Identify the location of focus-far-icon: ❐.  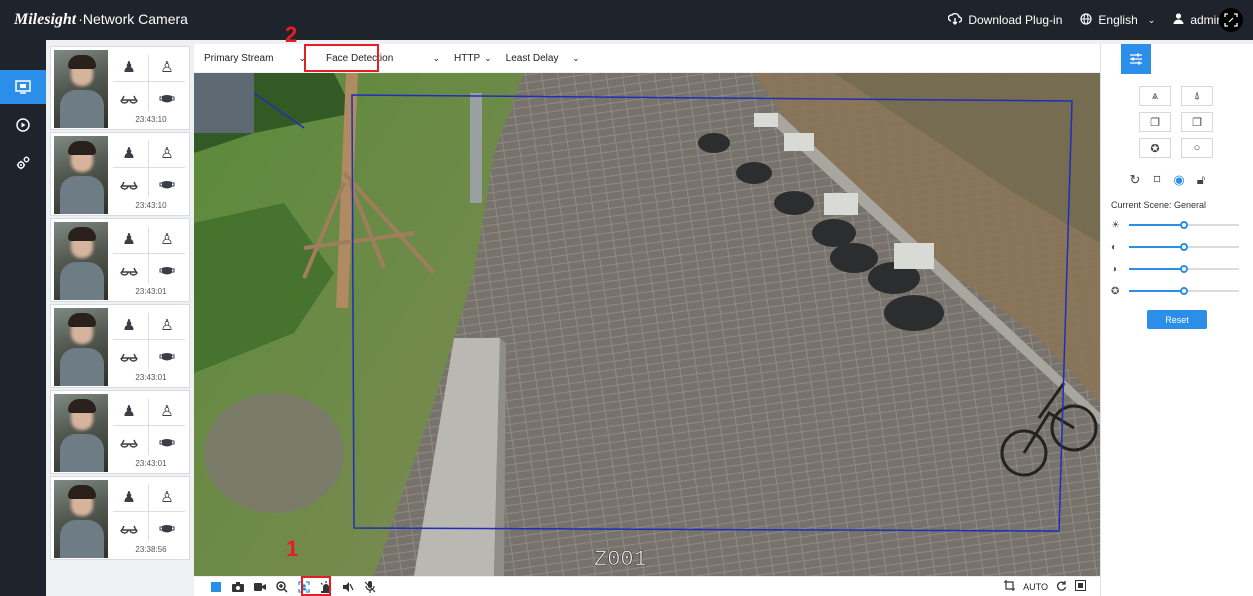
(1197, 122).